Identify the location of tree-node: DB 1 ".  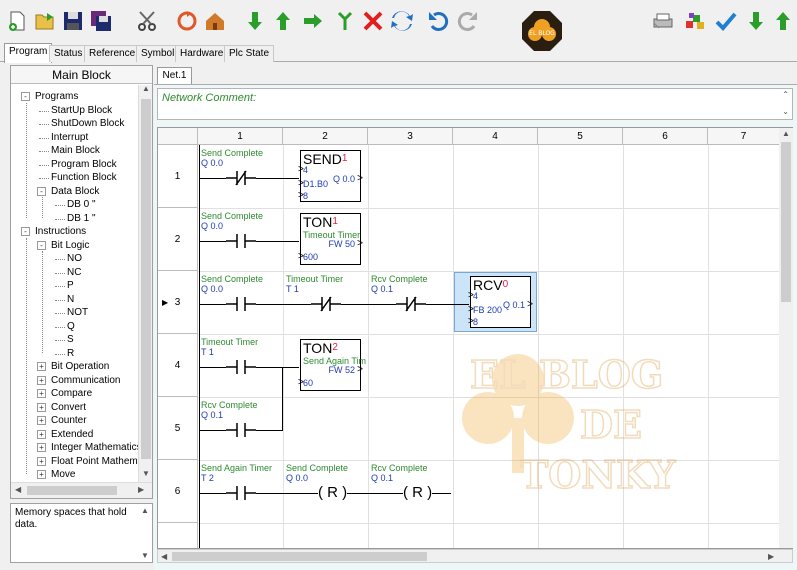
(81, 218).